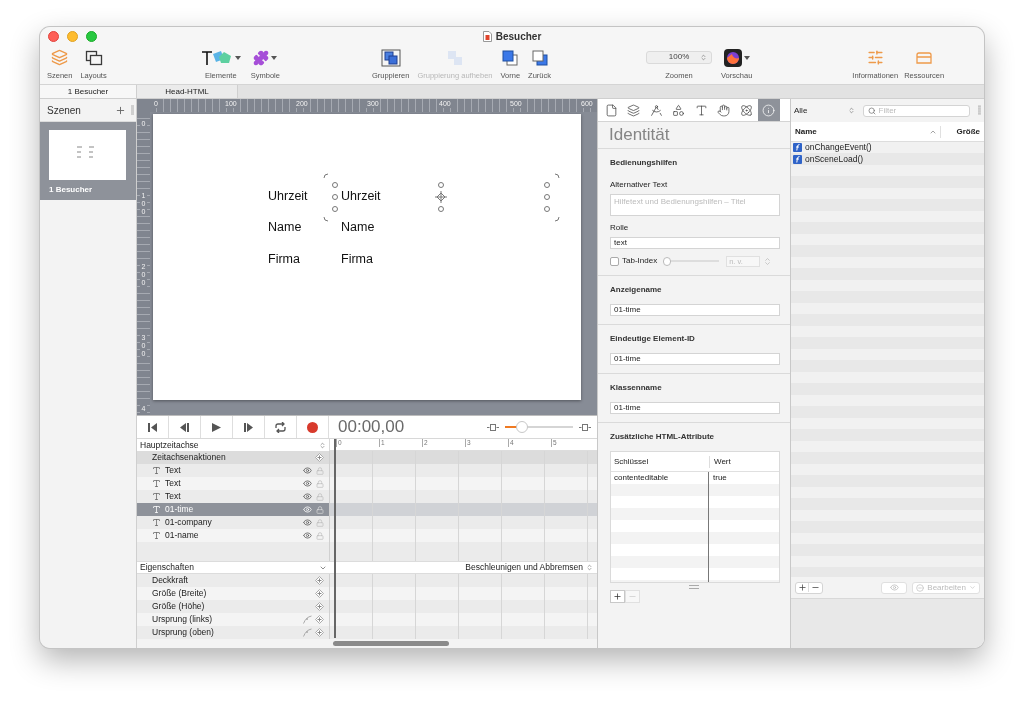  Describe the element at coordinates (216, 427) in the screenshot. I see `play-icon` at that location.